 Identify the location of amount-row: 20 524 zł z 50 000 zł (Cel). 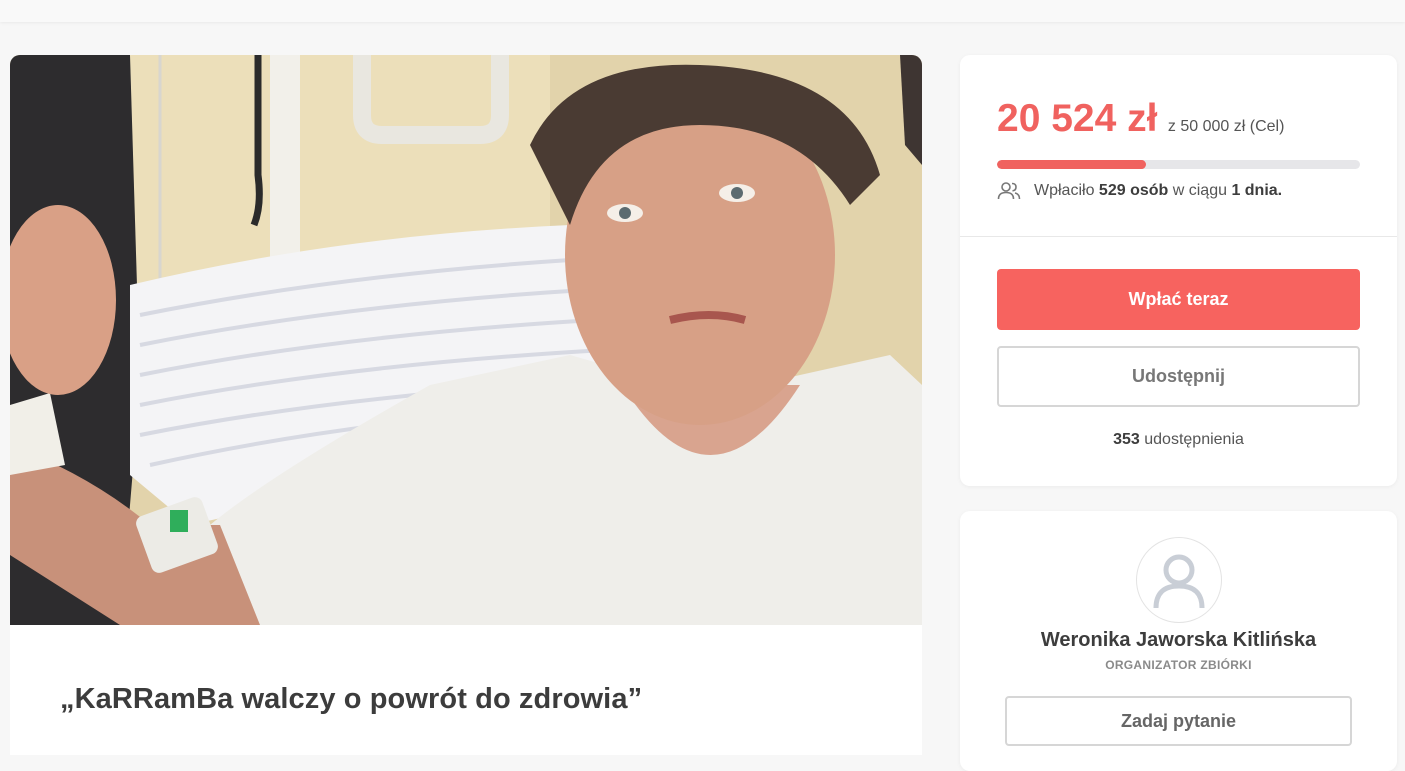
(1140, 119).